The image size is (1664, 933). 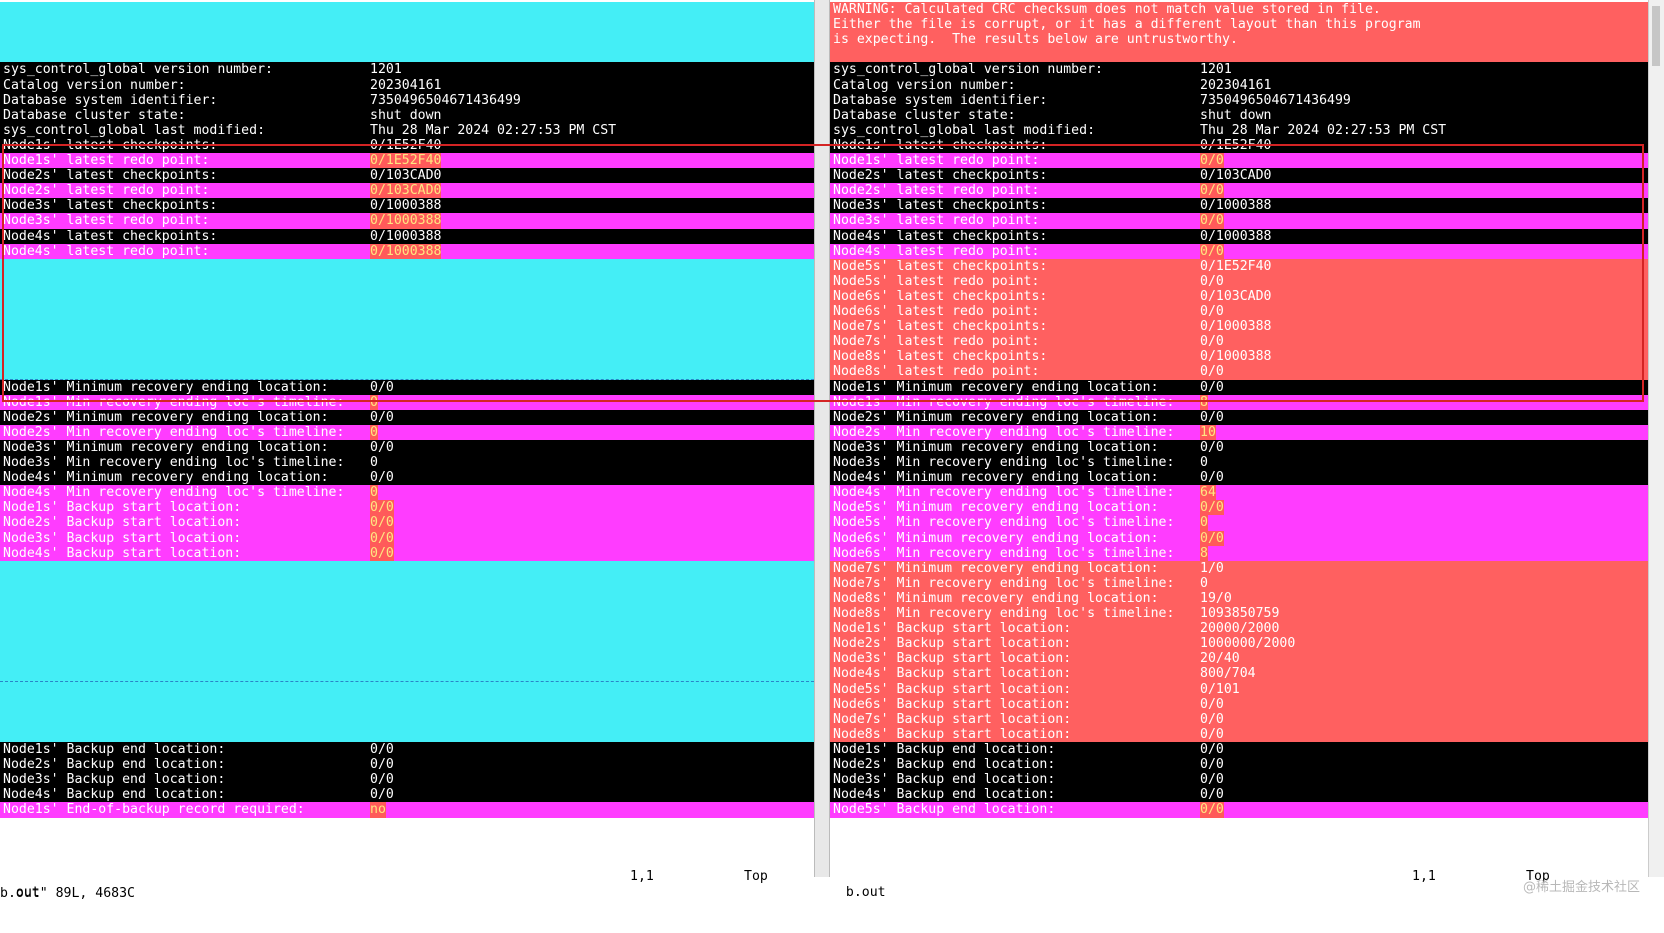 I want to click on diff-line: Node4s' latest redo point: 0/1000388, so click(x=407, y=251).